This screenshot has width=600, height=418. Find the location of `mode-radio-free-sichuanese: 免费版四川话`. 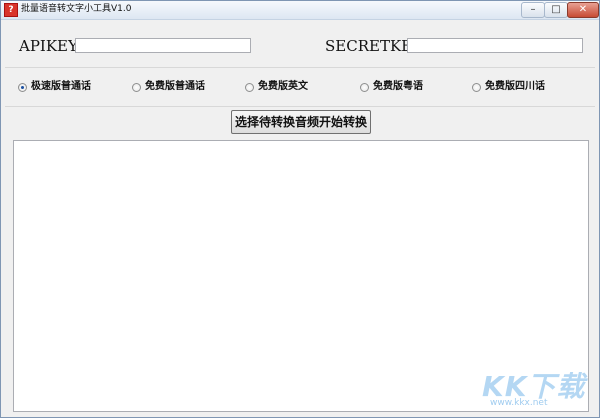

mode-radio-free-sichuanese: 免费版四川话 is located at coordinates (508, 87).